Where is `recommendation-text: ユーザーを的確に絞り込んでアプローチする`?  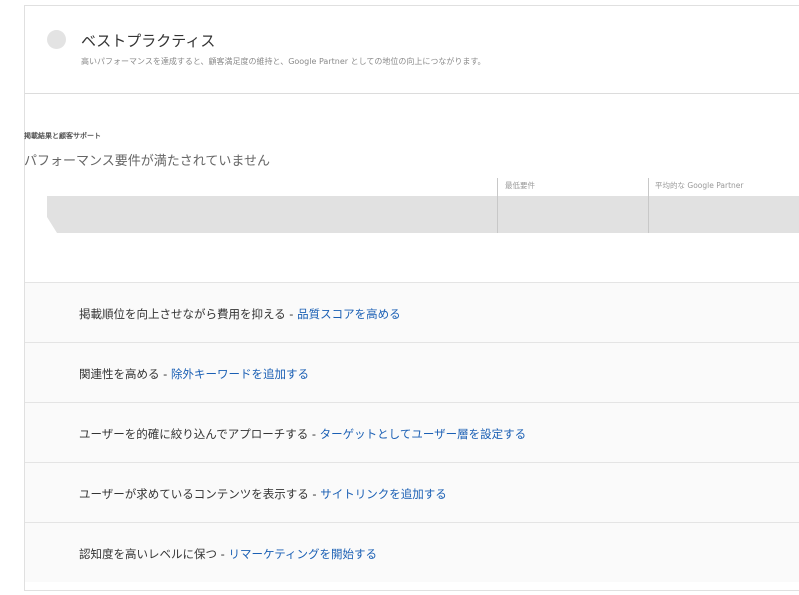 recommendation-text: ユーザーを的確に絞り込んでアプローチする is located at coordinates (194, 434).